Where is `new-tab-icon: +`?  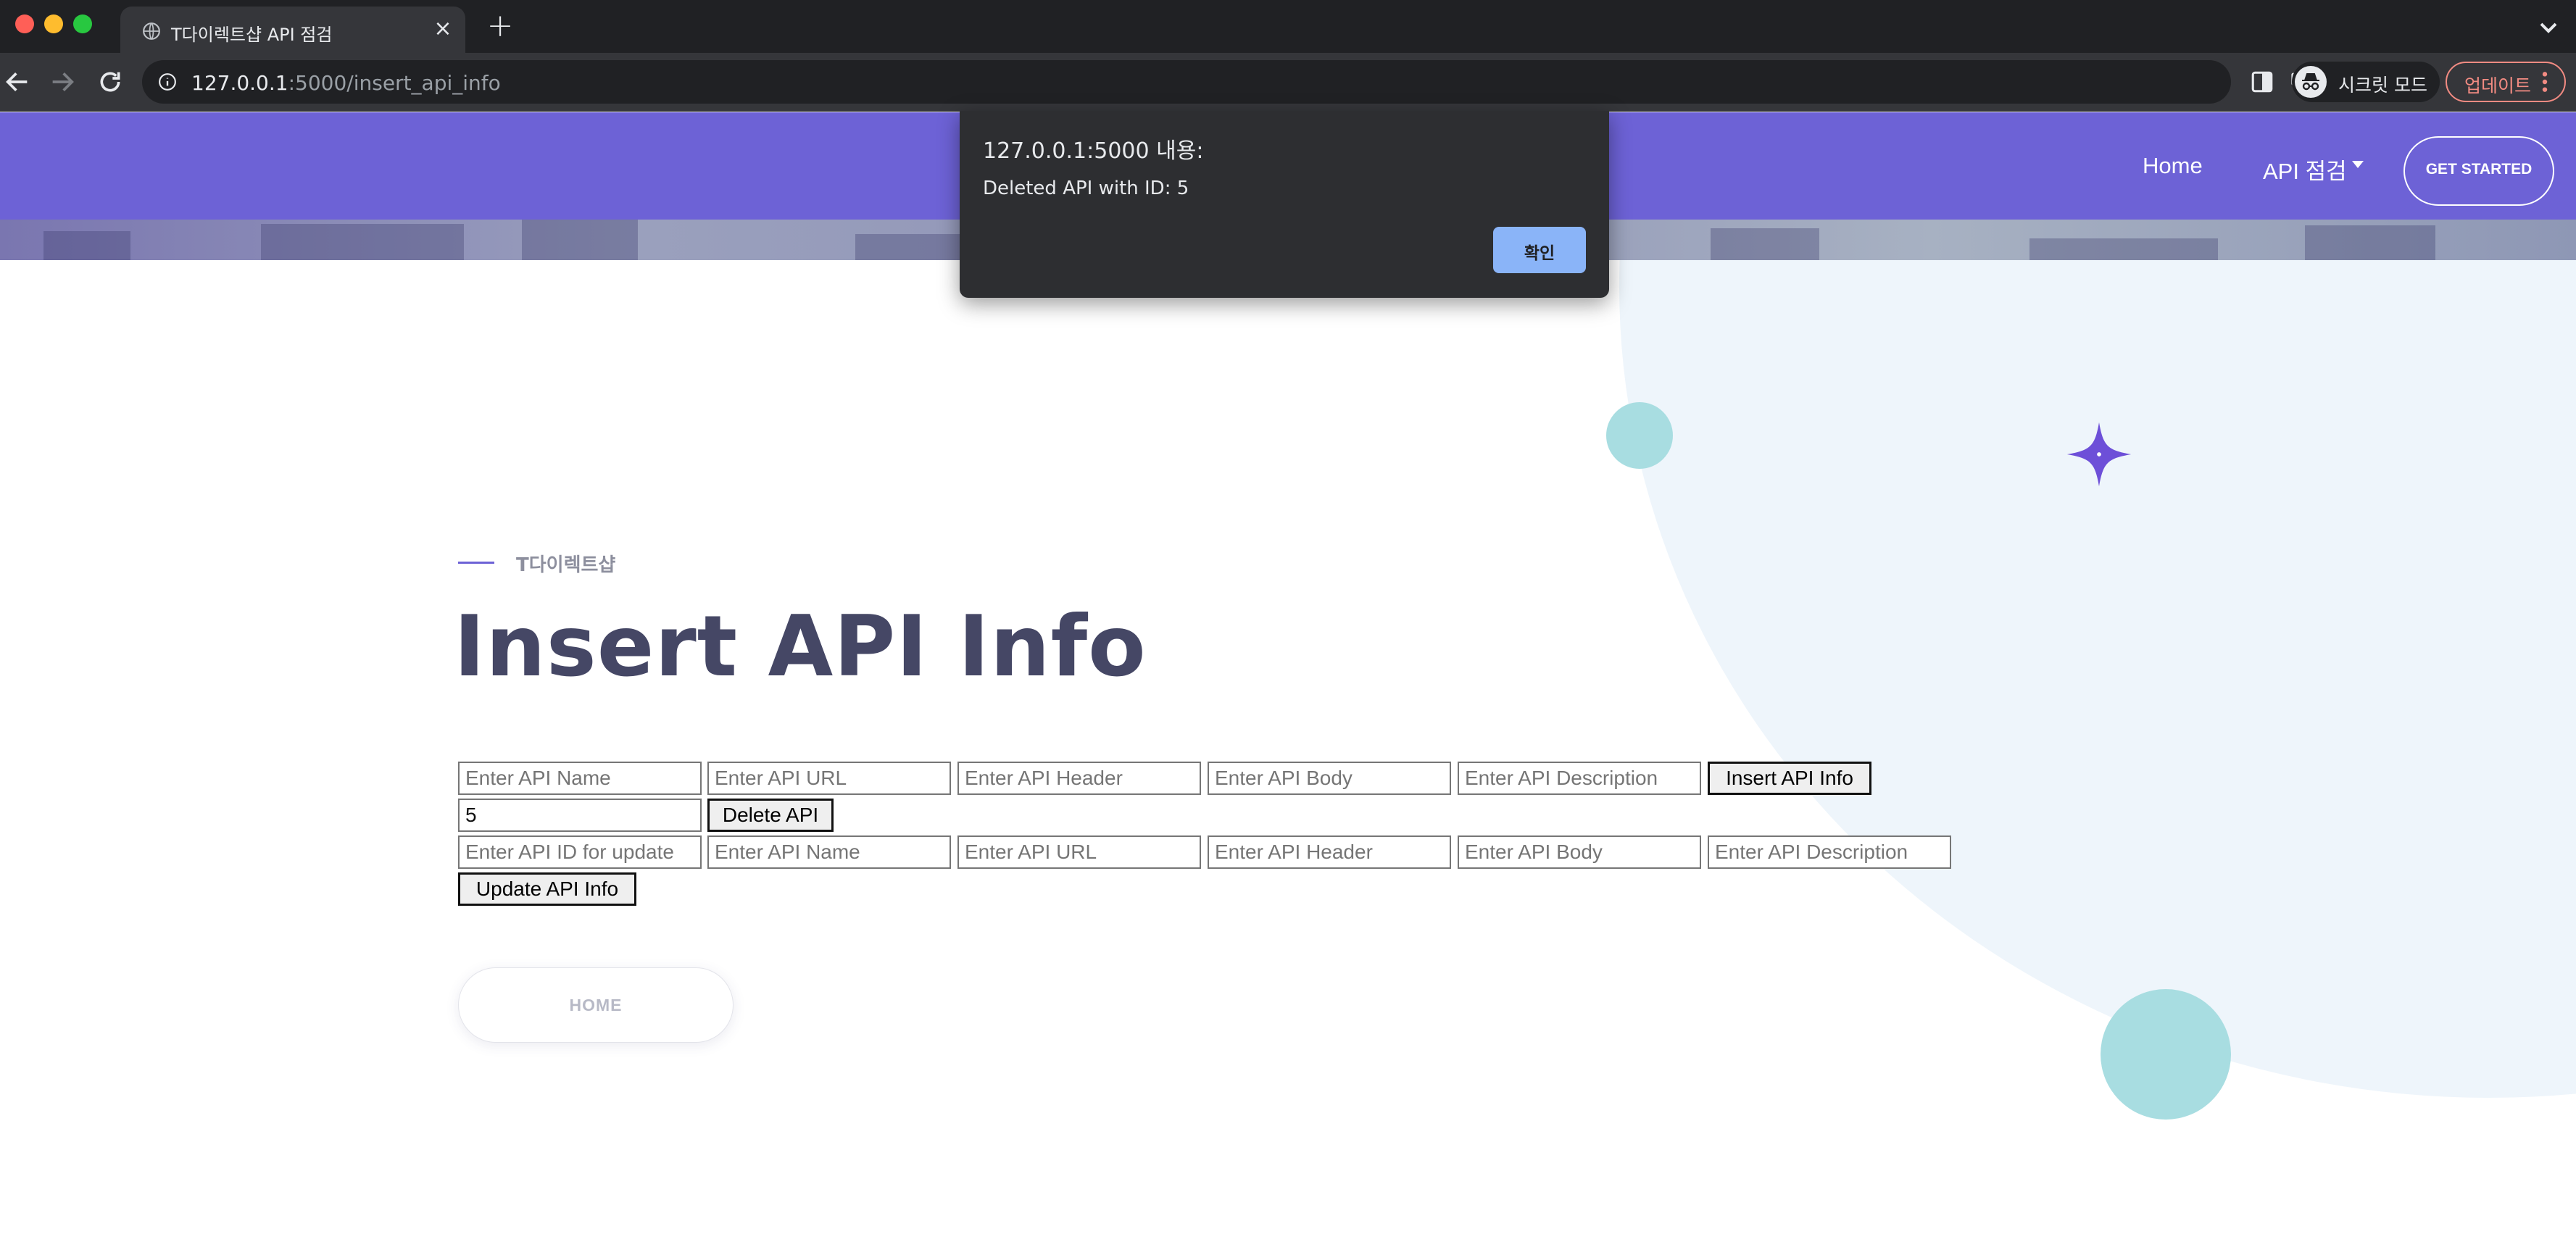
new-tab-icon: + is located at coordinates (500, 26).